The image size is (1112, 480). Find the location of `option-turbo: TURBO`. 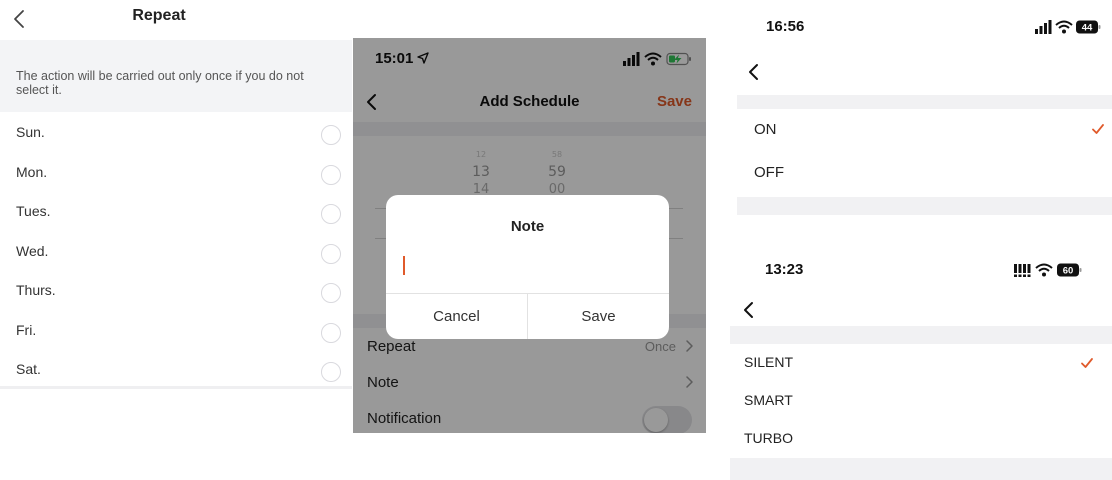

option-turbo: TURBO is located at coordinates (921, 440).